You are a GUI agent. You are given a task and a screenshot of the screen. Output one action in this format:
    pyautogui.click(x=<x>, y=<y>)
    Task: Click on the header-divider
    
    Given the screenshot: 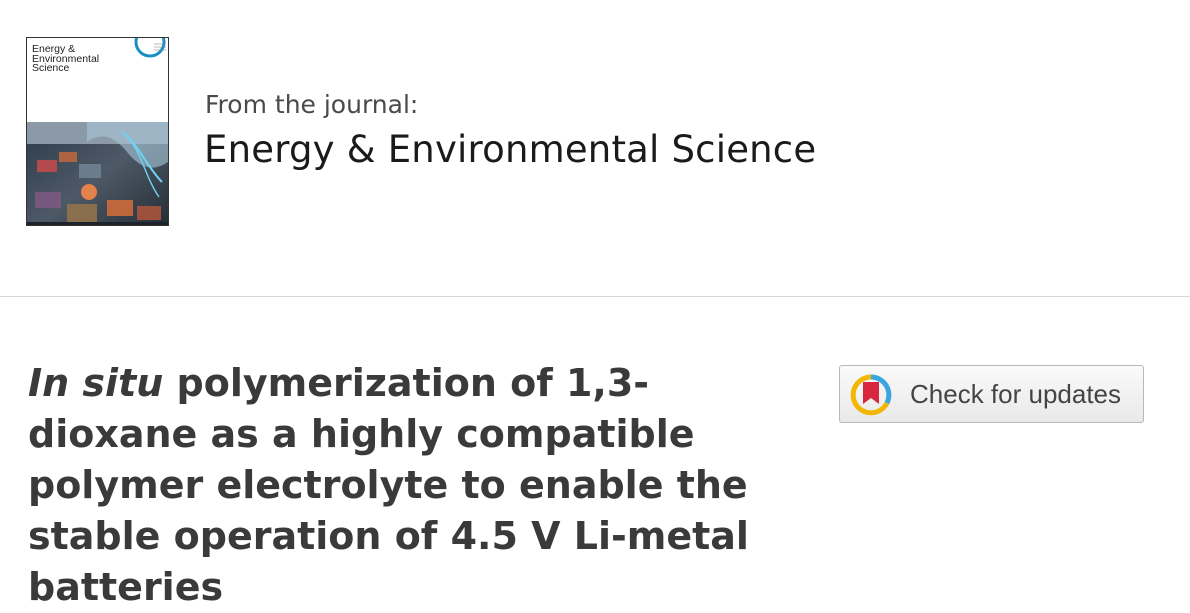 What is the action you would take?
    pyautogui.click(x=595, y=296)
    